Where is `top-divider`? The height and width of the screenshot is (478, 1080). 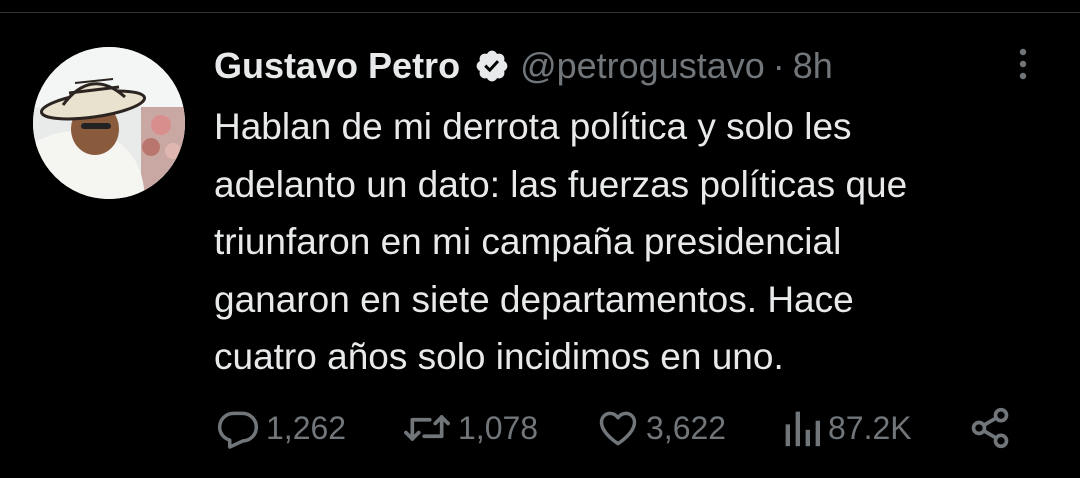 top-divider is located at coordinates (540, 12).